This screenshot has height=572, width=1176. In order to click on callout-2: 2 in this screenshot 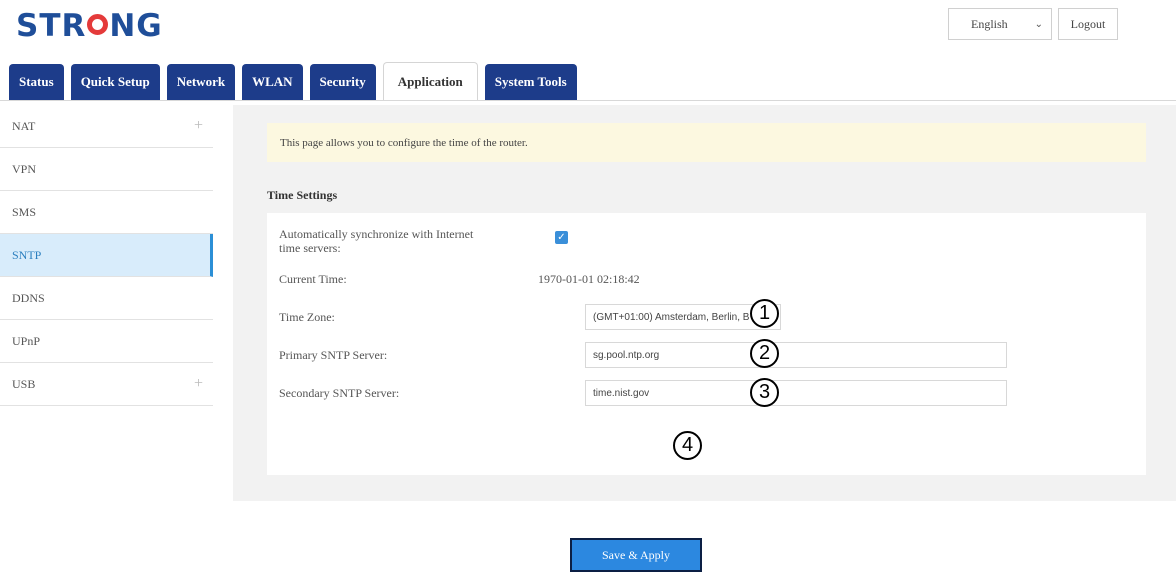, I will do `click(764, 353)`.